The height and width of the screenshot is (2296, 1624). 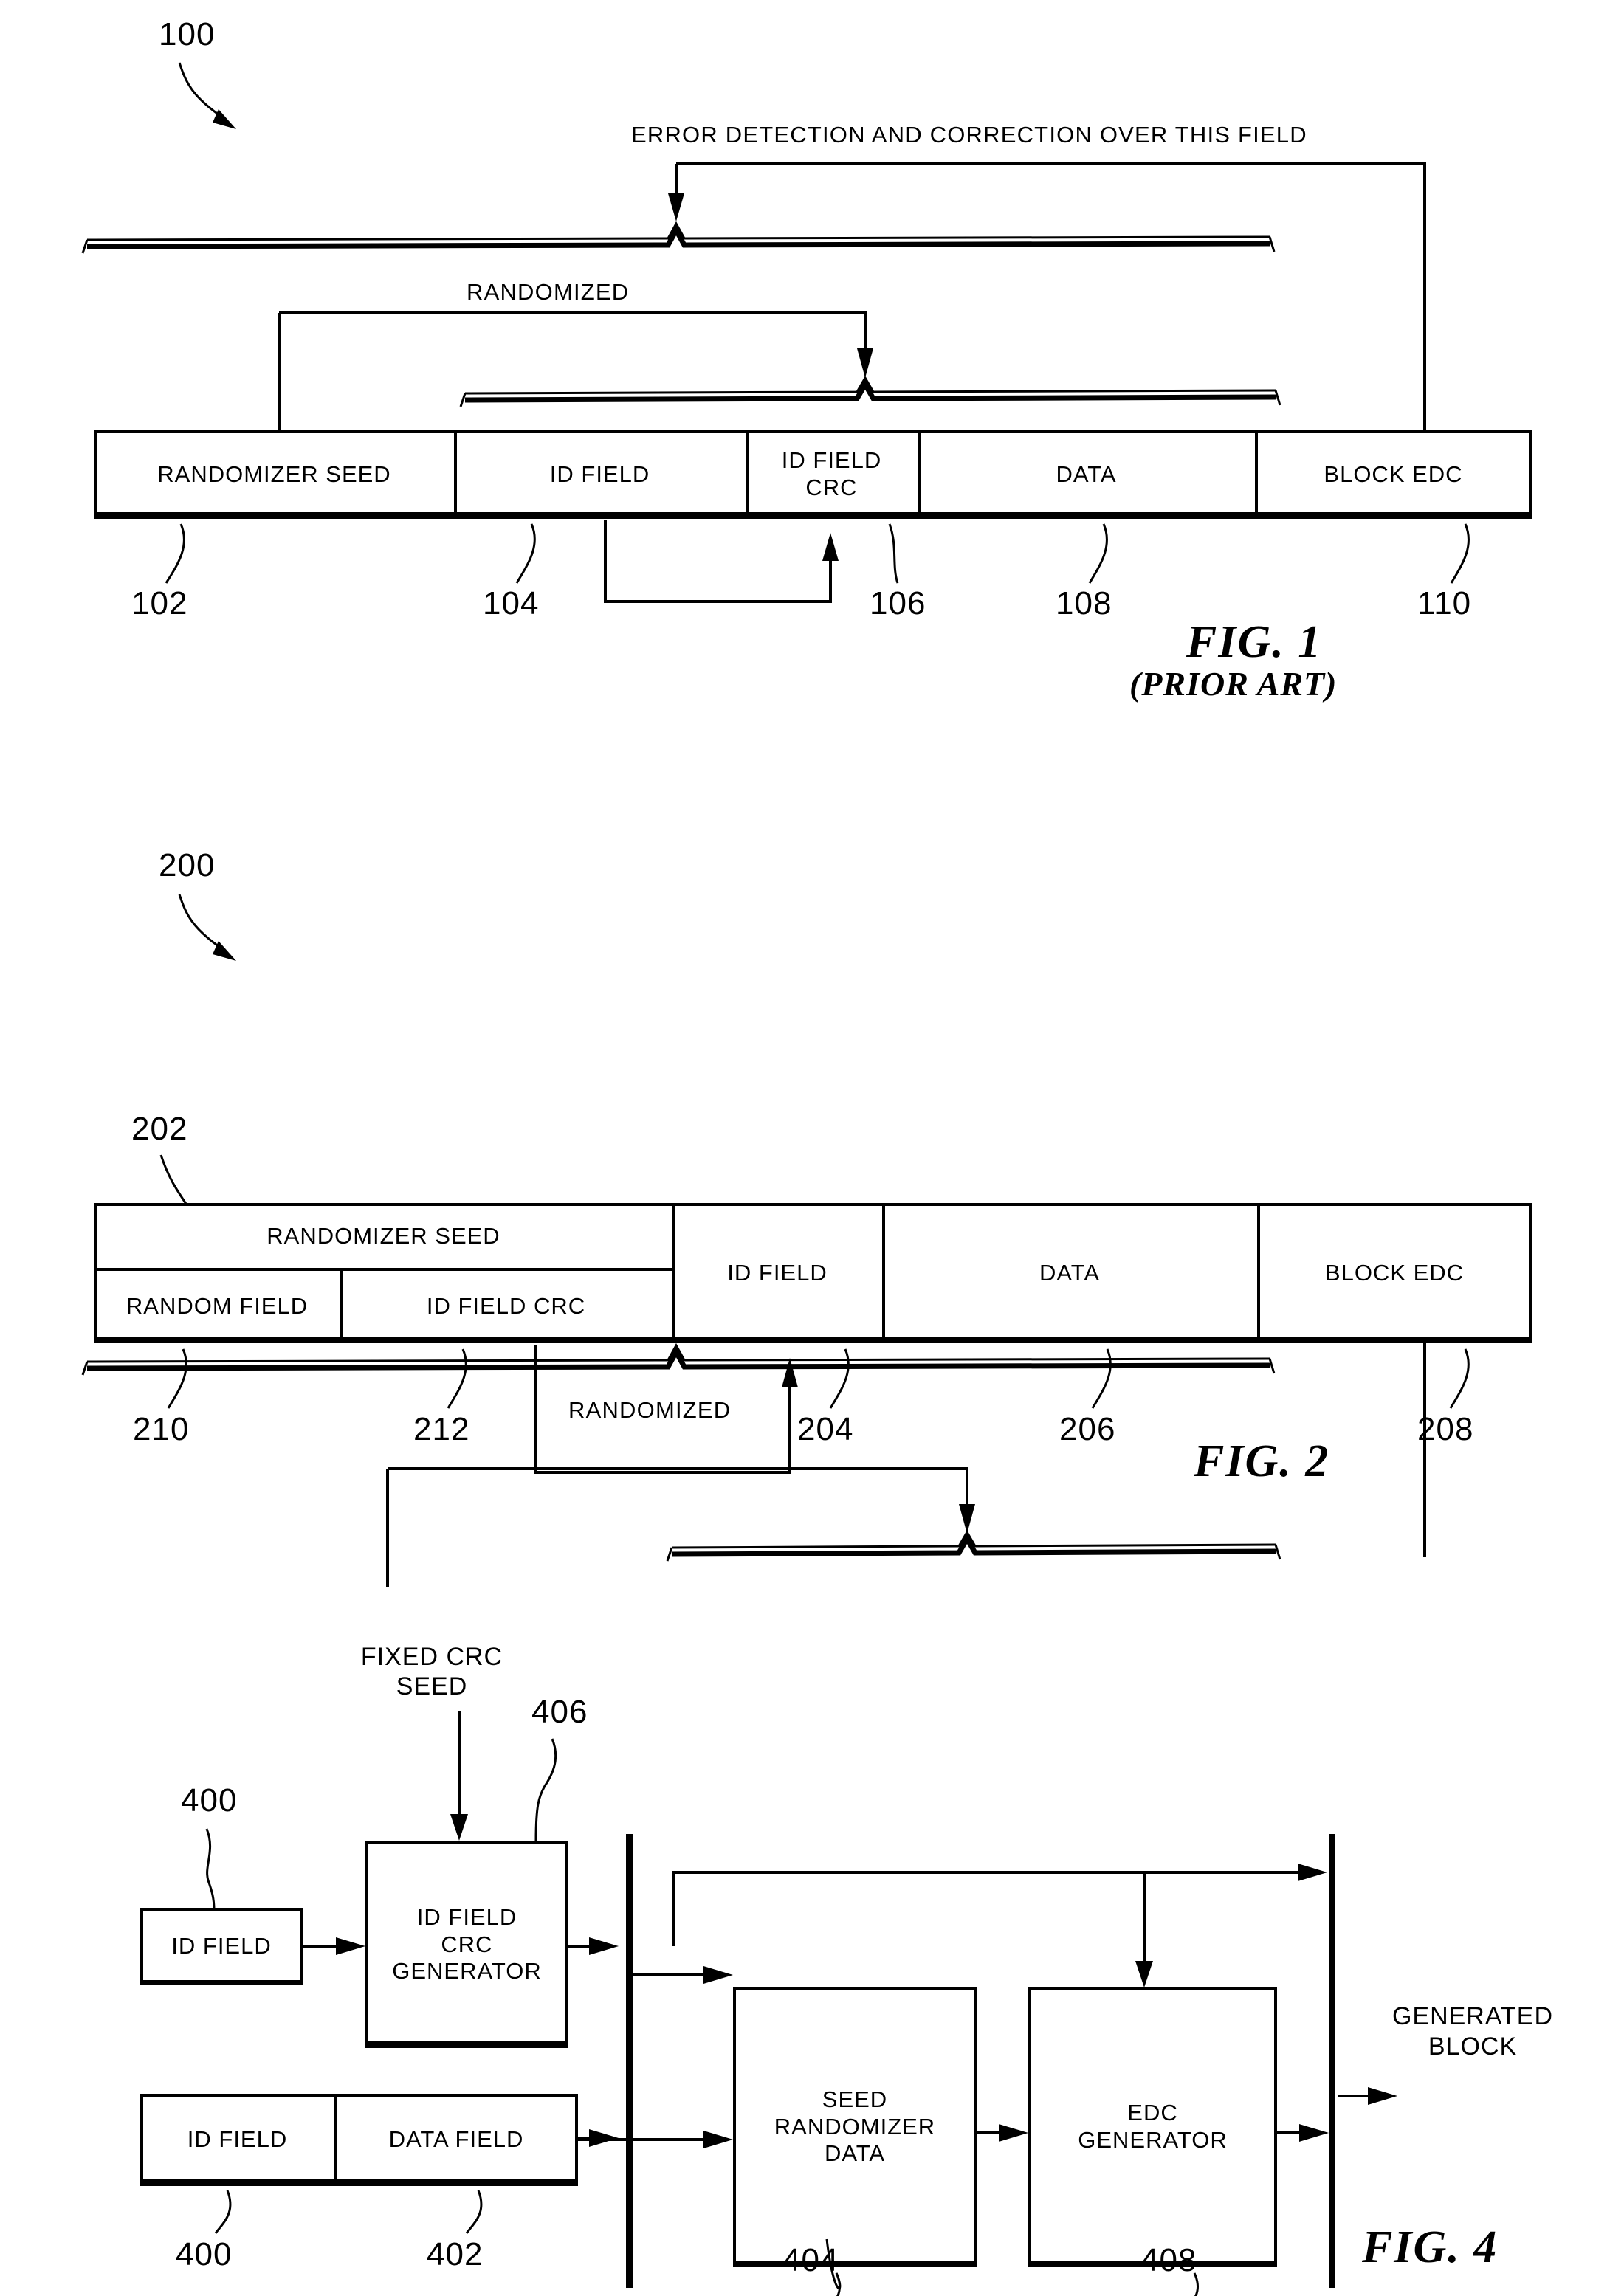 I want to click on fig4-num-402: 402, so click(x=456, y=2254).